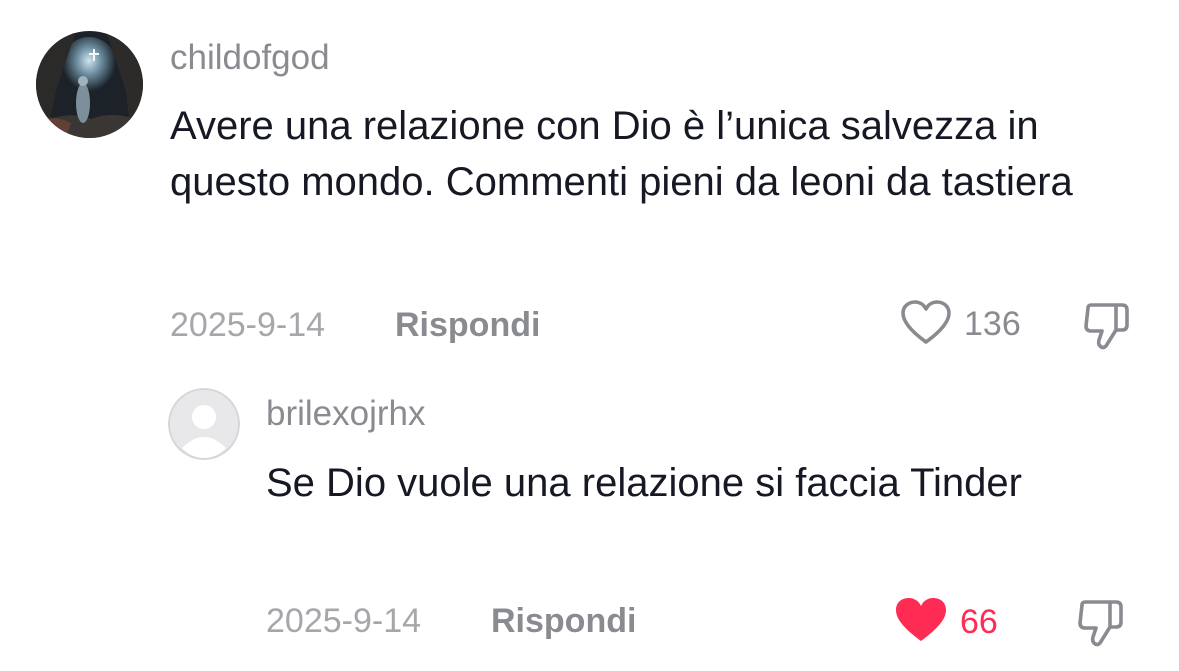 This screenshot has height=671, width=1179. What do you see at coordinates (992, 324) in the screenshot?
I see `like-count: 136` at bounding box center [992, 324].